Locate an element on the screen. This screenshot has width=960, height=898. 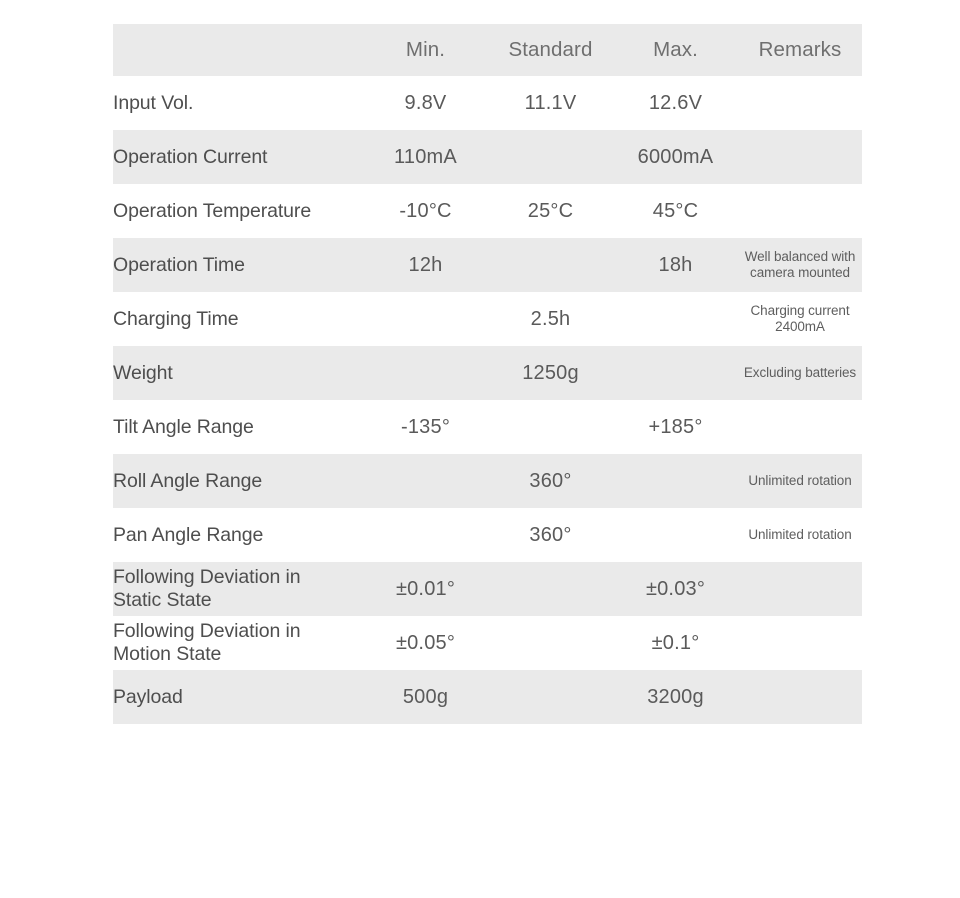
row-label: Charging Time is located at coordinates (176, 318).